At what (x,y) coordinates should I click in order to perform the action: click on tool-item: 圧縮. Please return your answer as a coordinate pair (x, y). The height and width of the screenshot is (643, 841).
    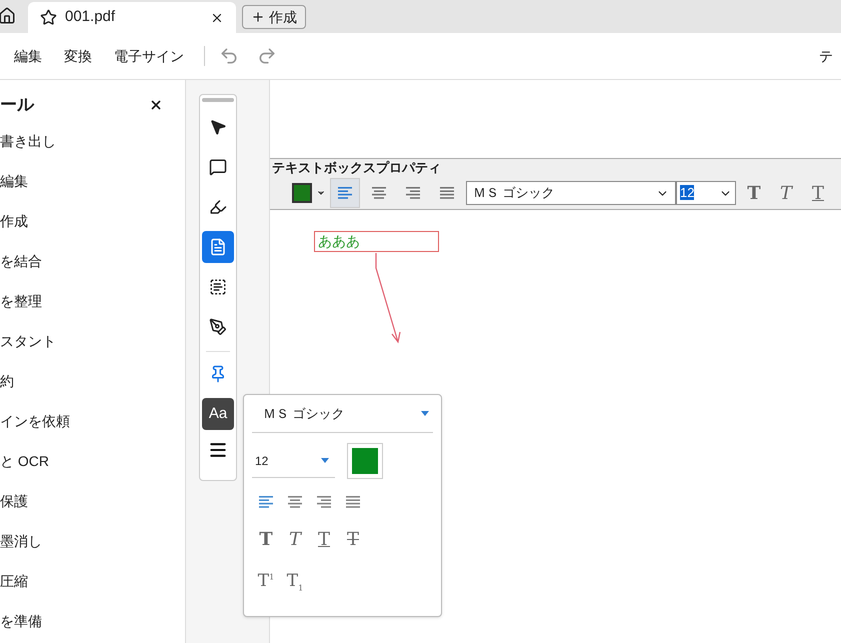
    Looking at the image, I should click on (92, 590).